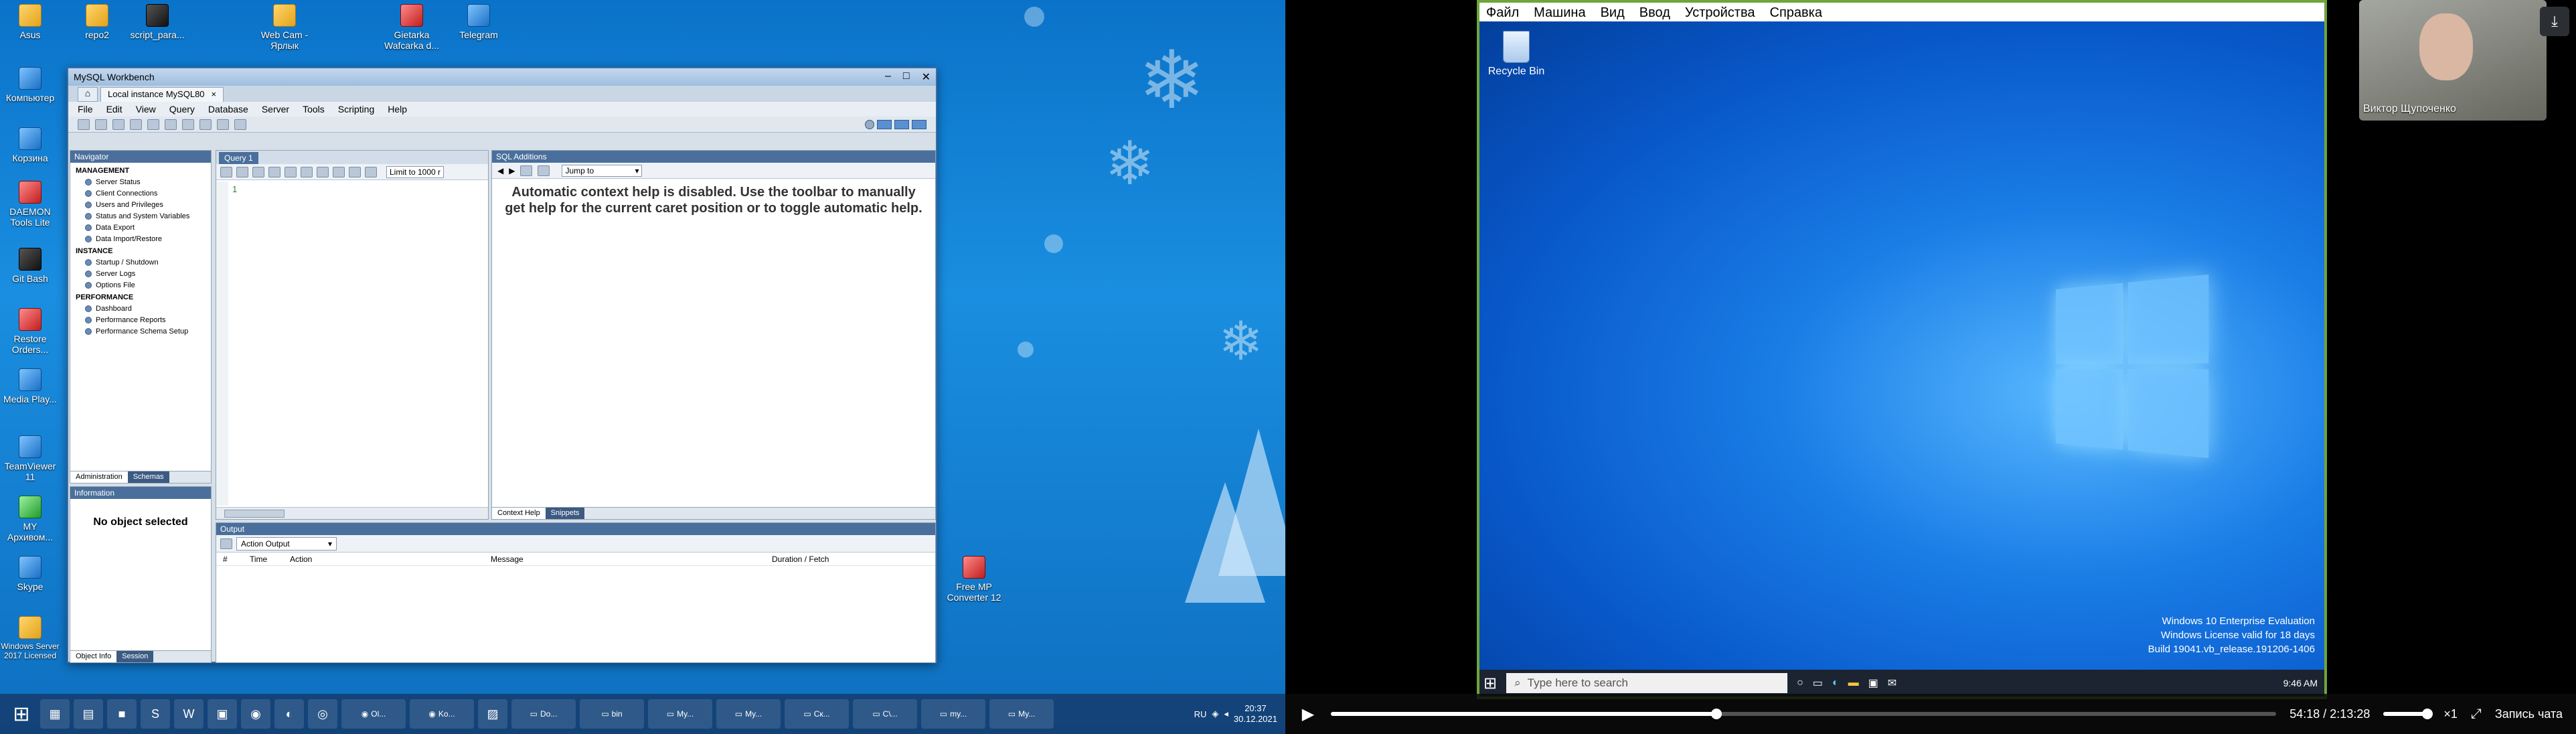 This screenshot has height=734, width=2576. What do you see at coordinates (99, 477) in the screenshot?
I see `tab-administration: Administration` at bounding box center [99, 477].